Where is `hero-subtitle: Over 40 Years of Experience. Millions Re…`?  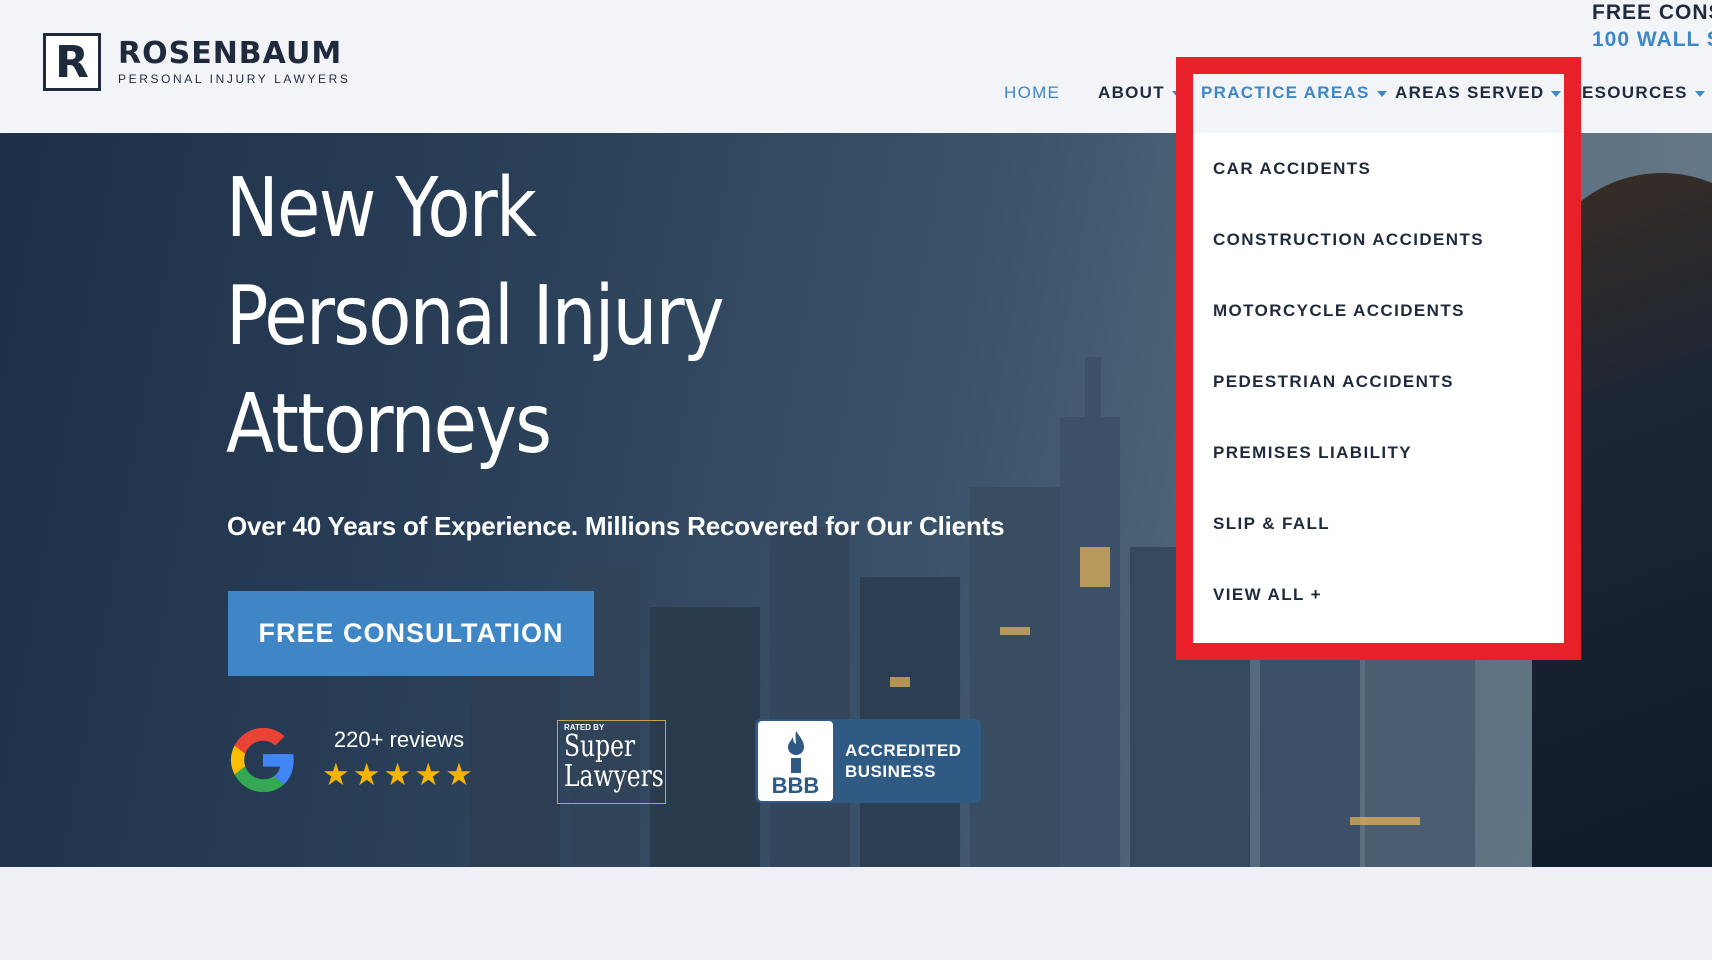 hero-subtitle: Over 40 Years of Experience. Millions Re… is located at coordinates (616, 526).